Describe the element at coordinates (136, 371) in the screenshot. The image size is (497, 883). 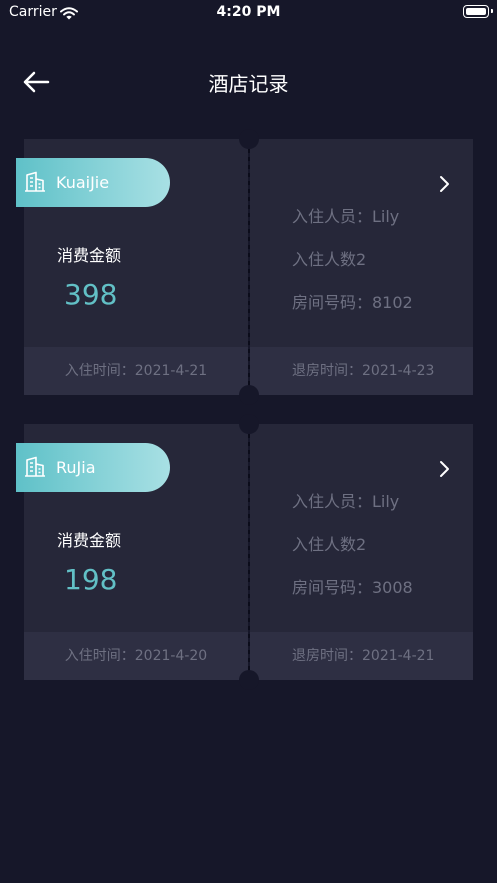
I see `checkin-time: 入住时间：2021-4-21` at that location.